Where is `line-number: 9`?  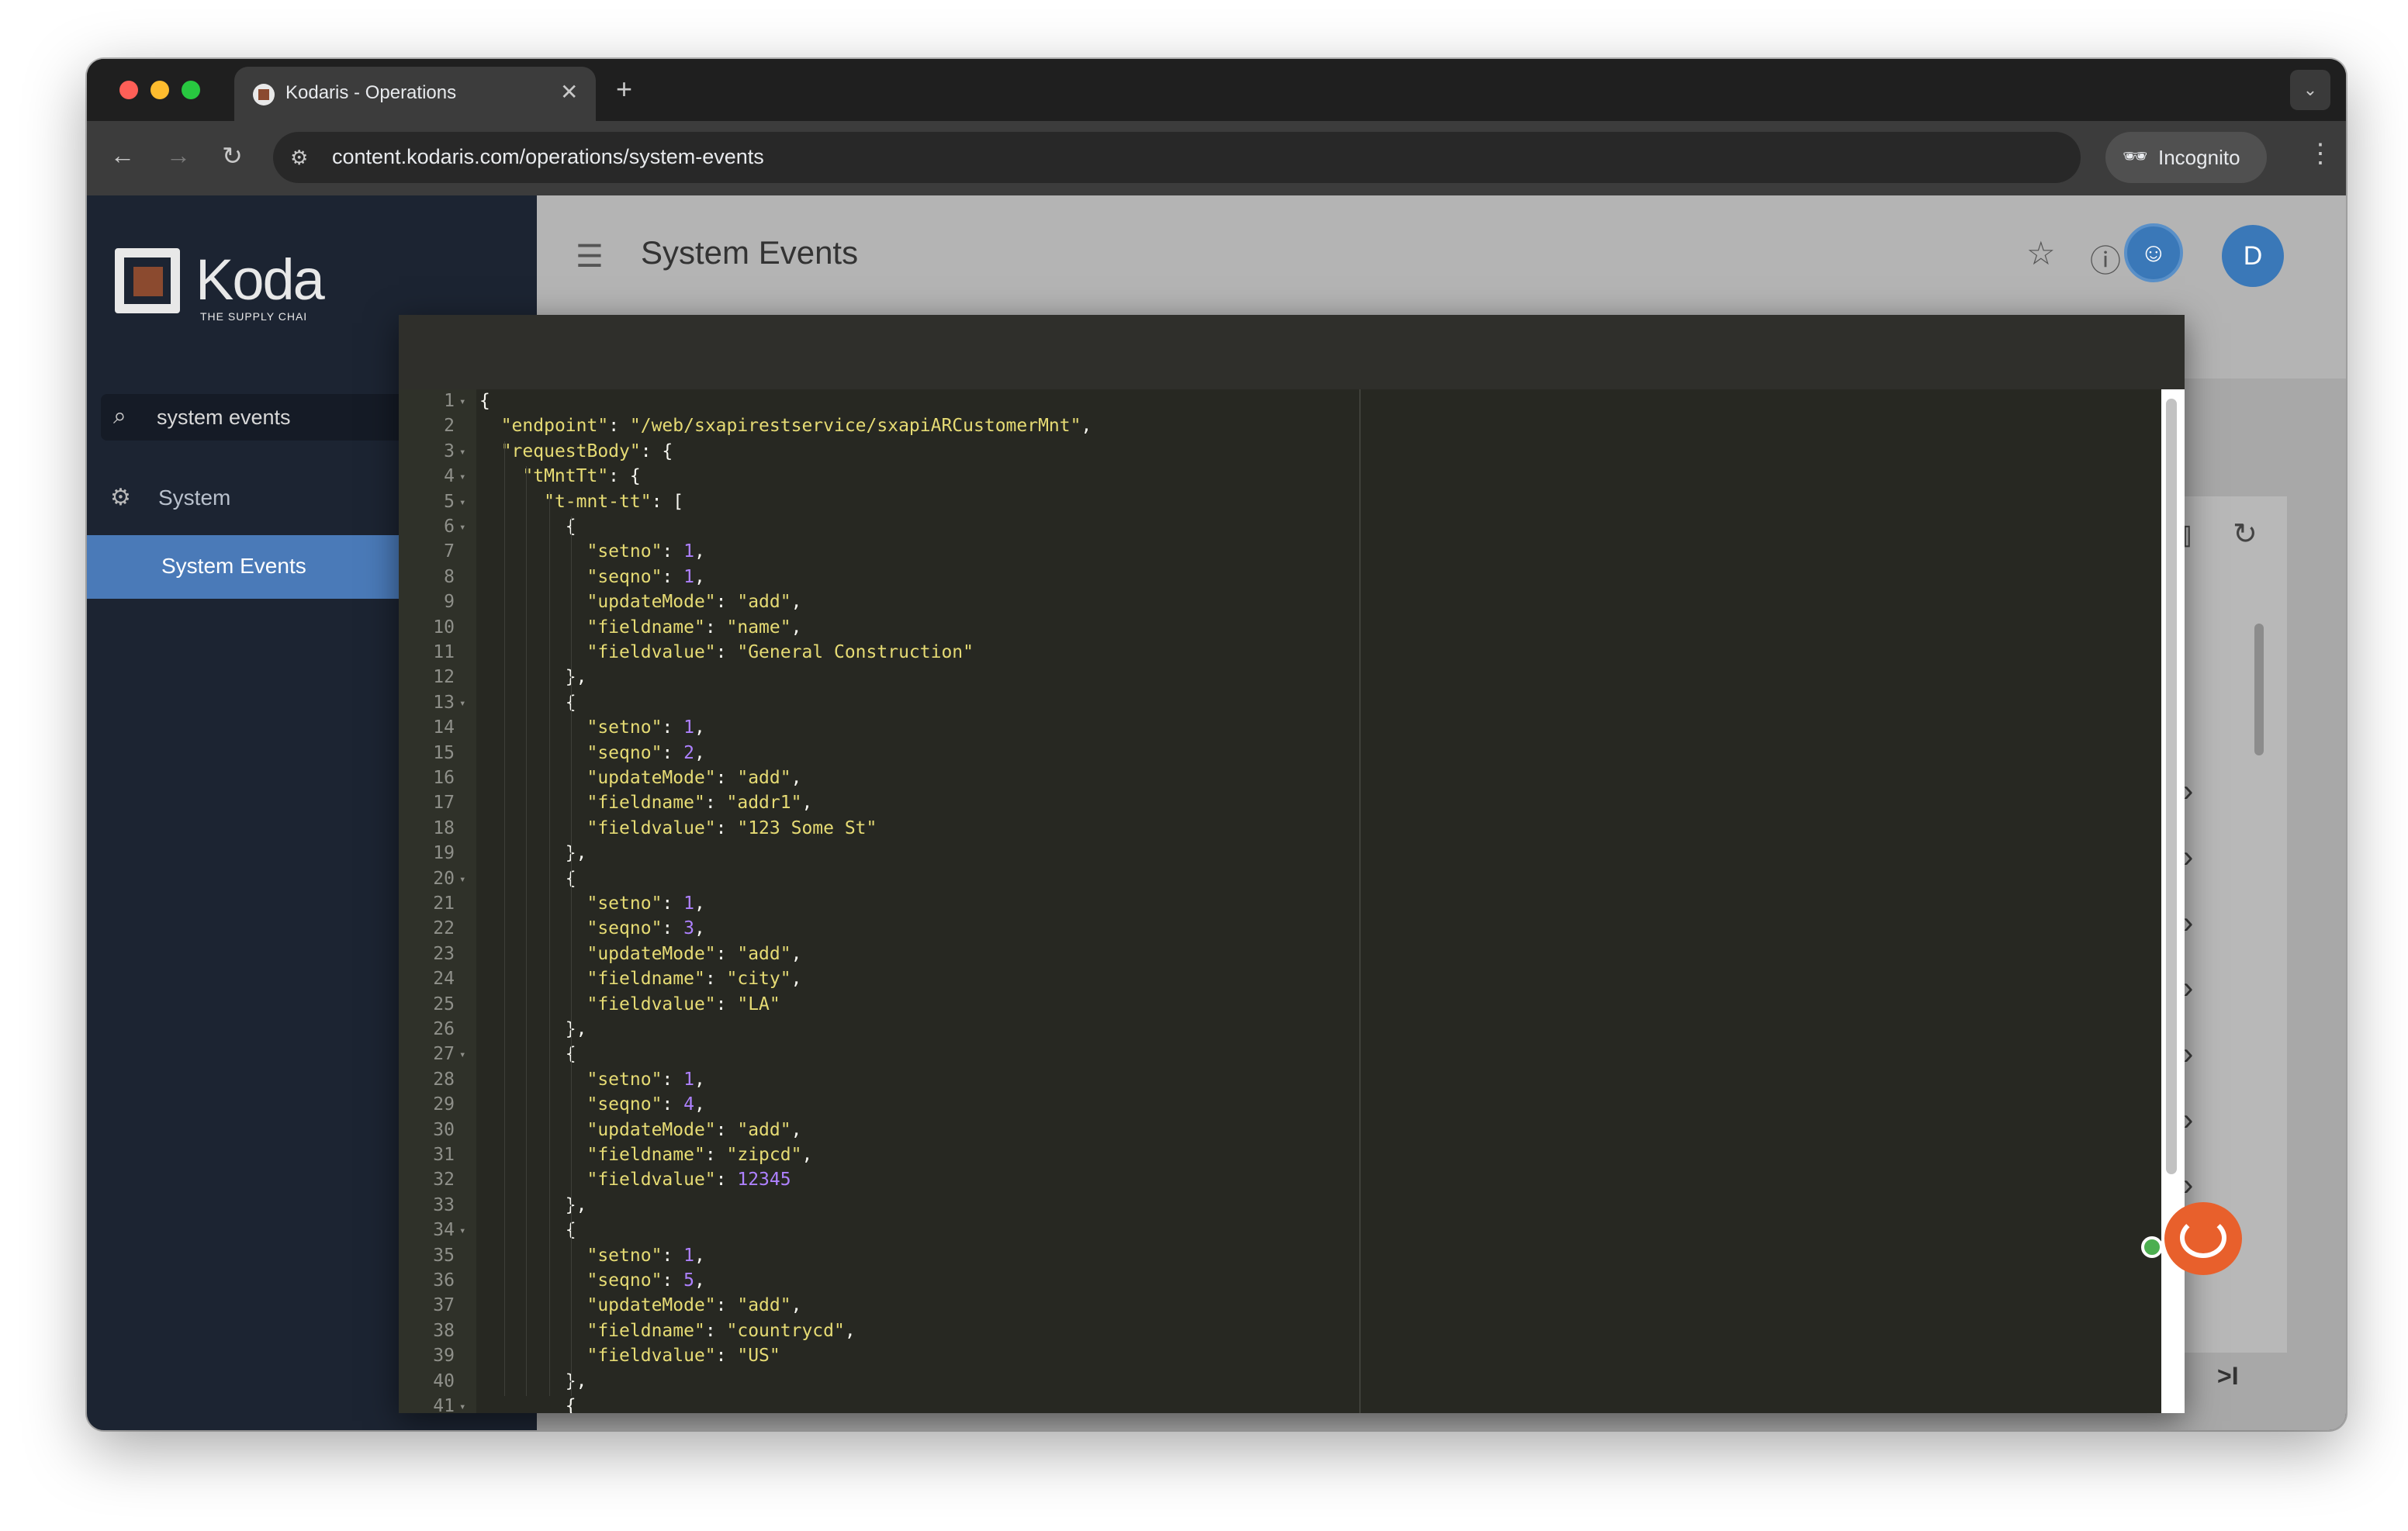
line-number: 9 is located at coordinates (449, 602).